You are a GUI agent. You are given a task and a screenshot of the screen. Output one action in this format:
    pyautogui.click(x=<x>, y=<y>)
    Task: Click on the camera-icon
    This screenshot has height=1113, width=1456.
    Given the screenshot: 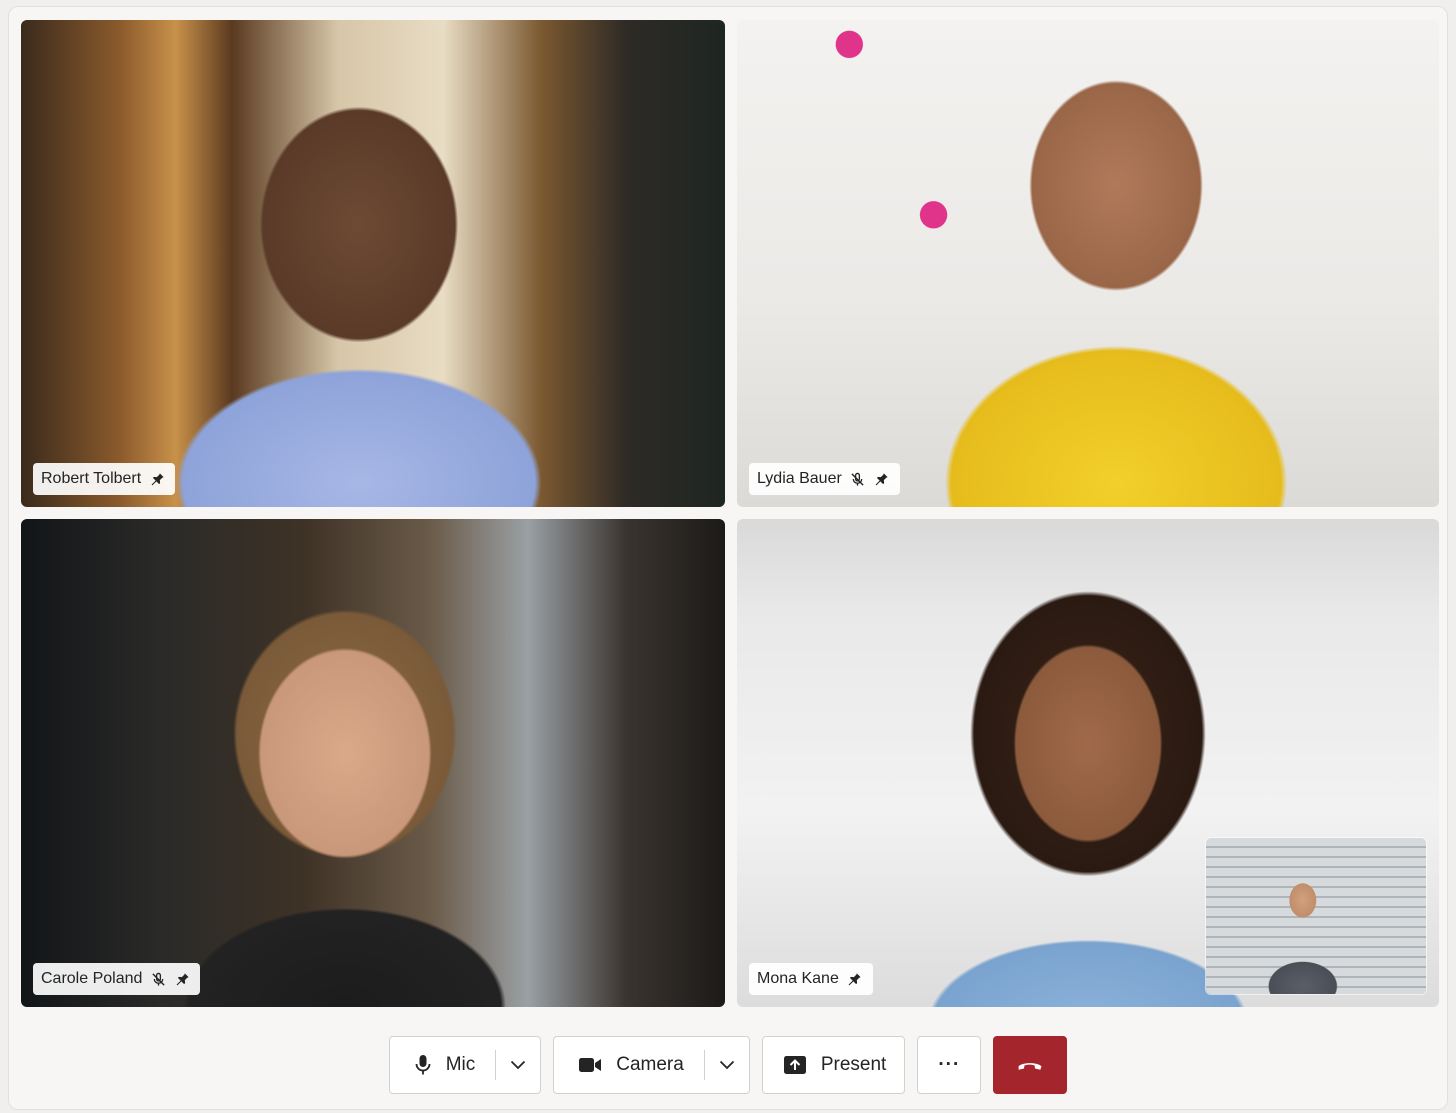 What is the action you would take?
    pyautogui.click(x=590, y=1065)
    